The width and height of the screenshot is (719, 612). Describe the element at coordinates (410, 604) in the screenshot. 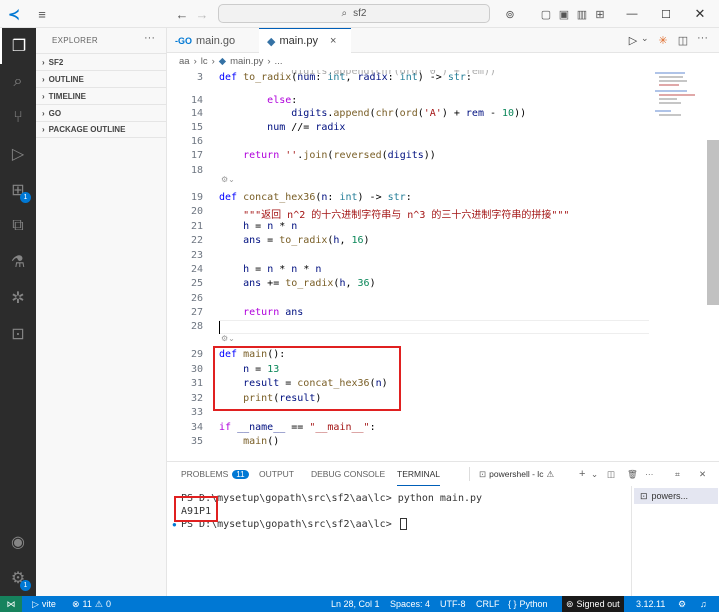

I see `indentation: Spaces: 4` at that location.